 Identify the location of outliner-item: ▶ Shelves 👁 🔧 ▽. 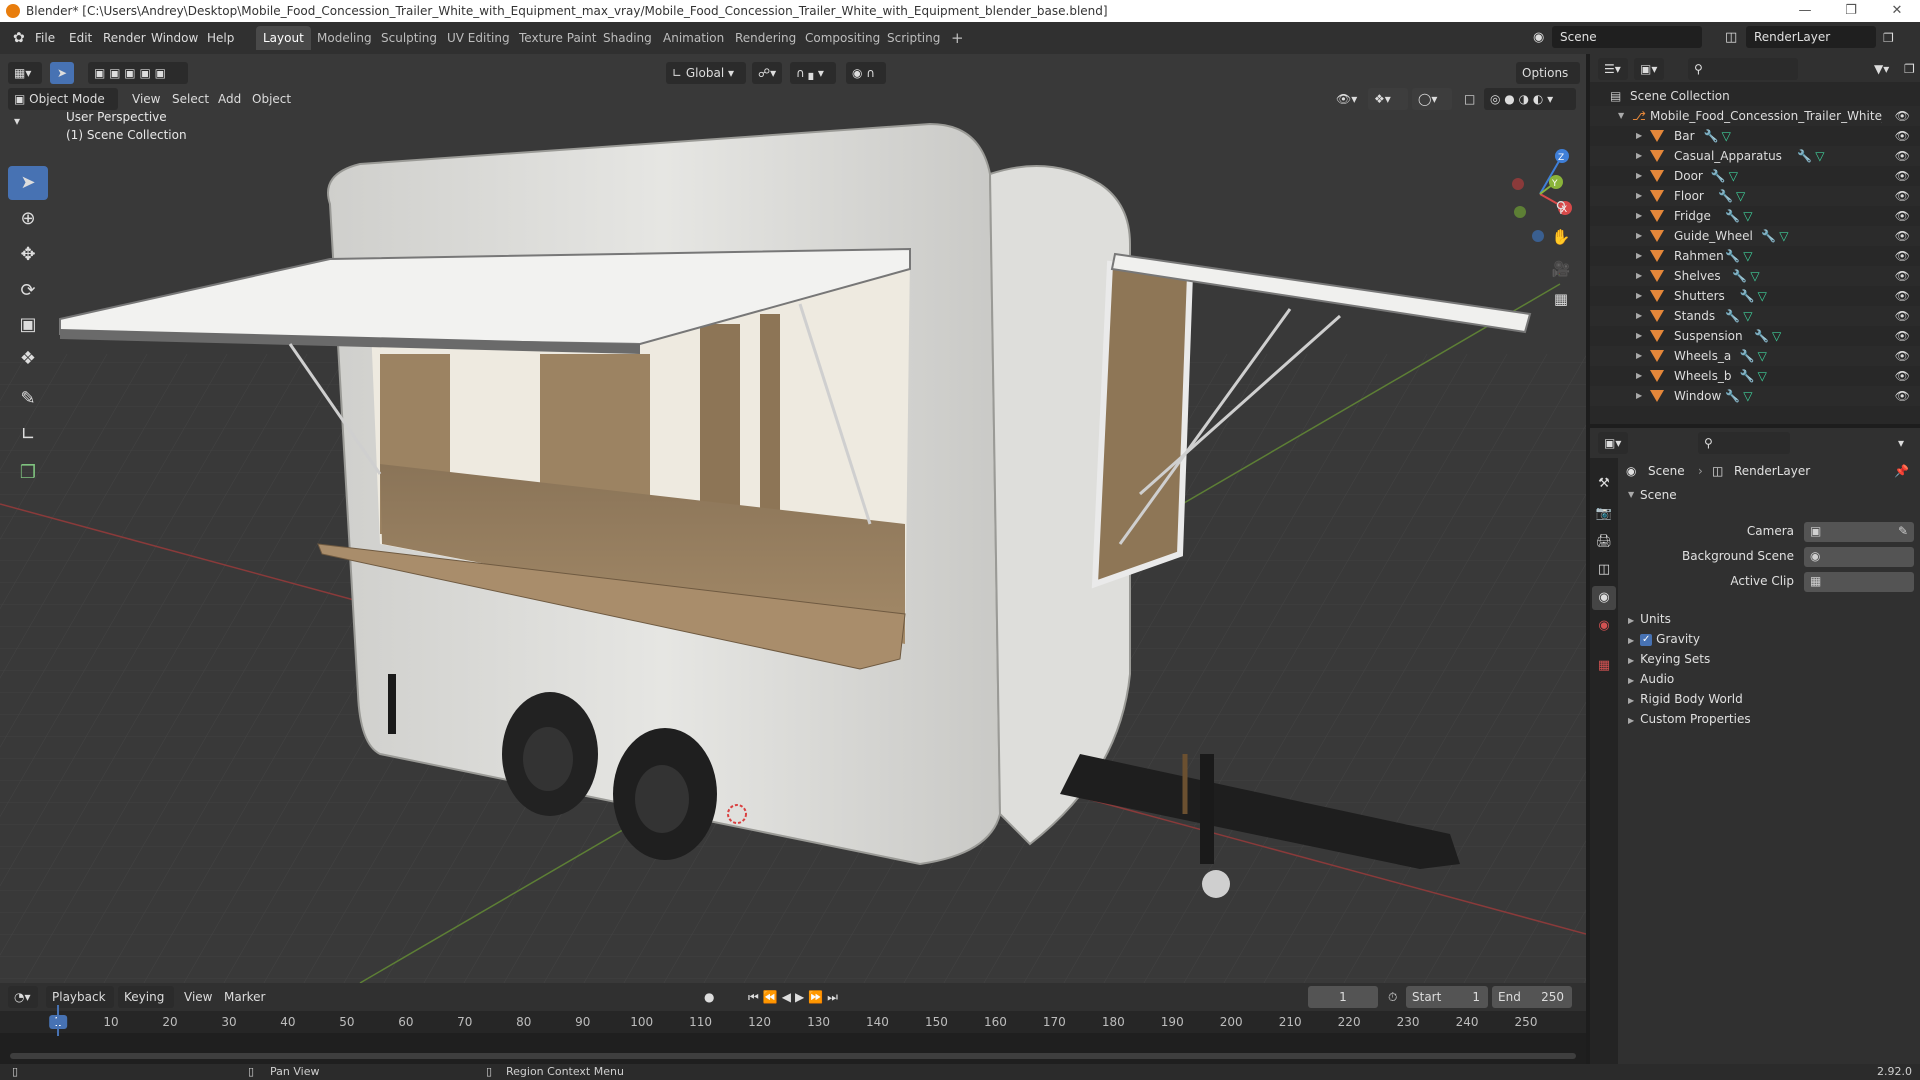
(1755, 276).